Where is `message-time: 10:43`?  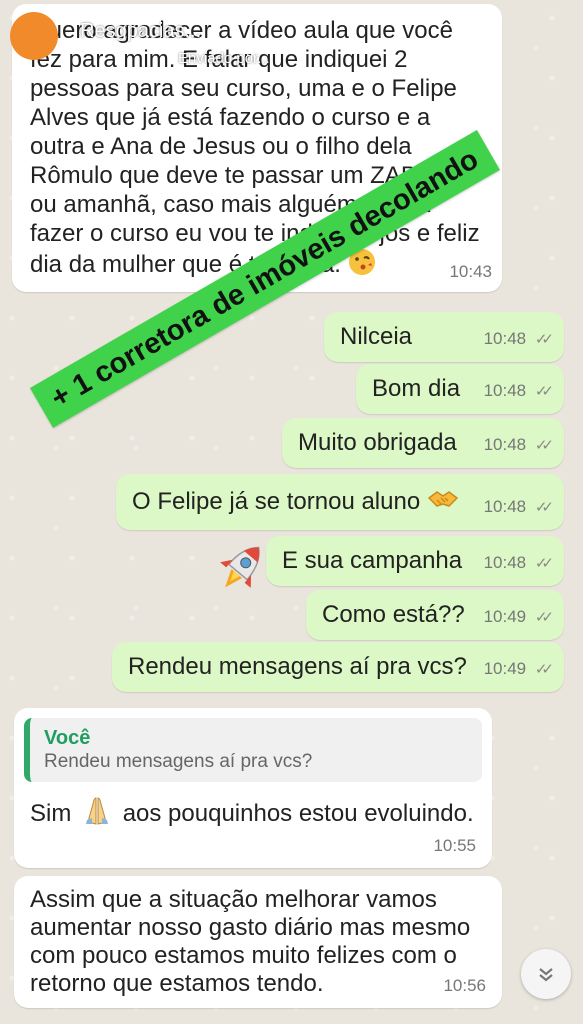 message-time: 10:43 is located at coordinates (470, 271).